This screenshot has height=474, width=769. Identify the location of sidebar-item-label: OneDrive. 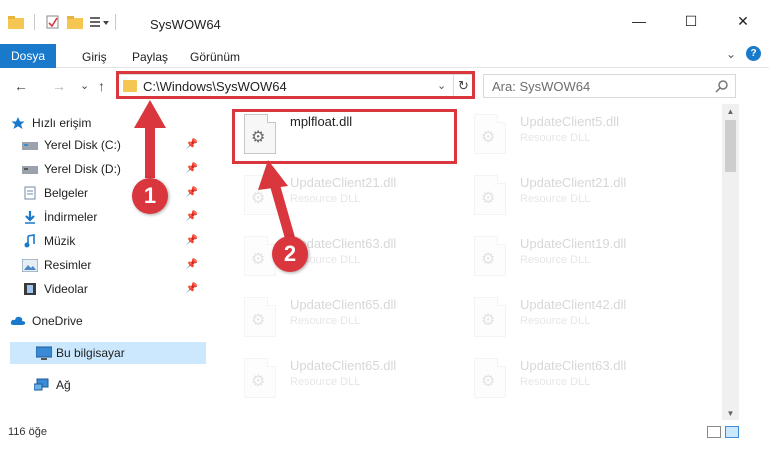
(57, 321).